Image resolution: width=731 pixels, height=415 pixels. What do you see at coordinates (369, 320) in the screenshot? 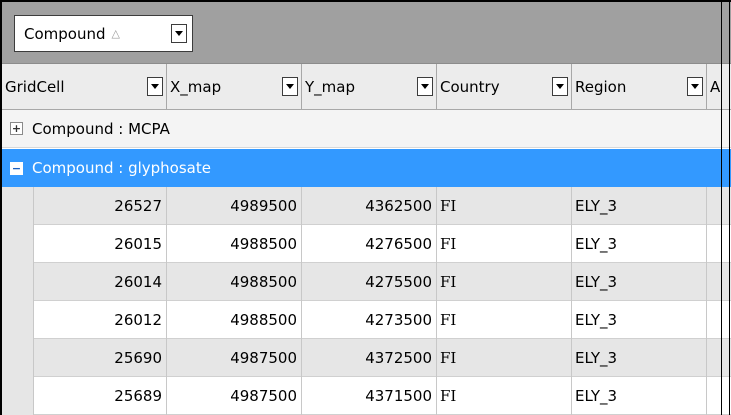
I see `cell-y-map: 4273500` at bounding box center [369, 320].